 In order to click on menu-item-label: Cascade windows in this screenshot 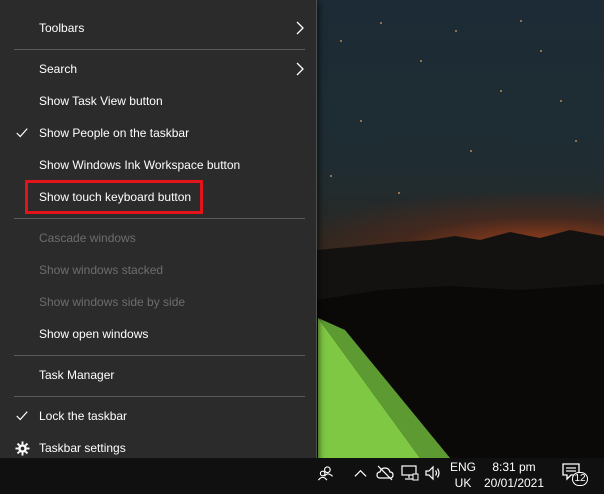, I will do `click(87, 238)`.